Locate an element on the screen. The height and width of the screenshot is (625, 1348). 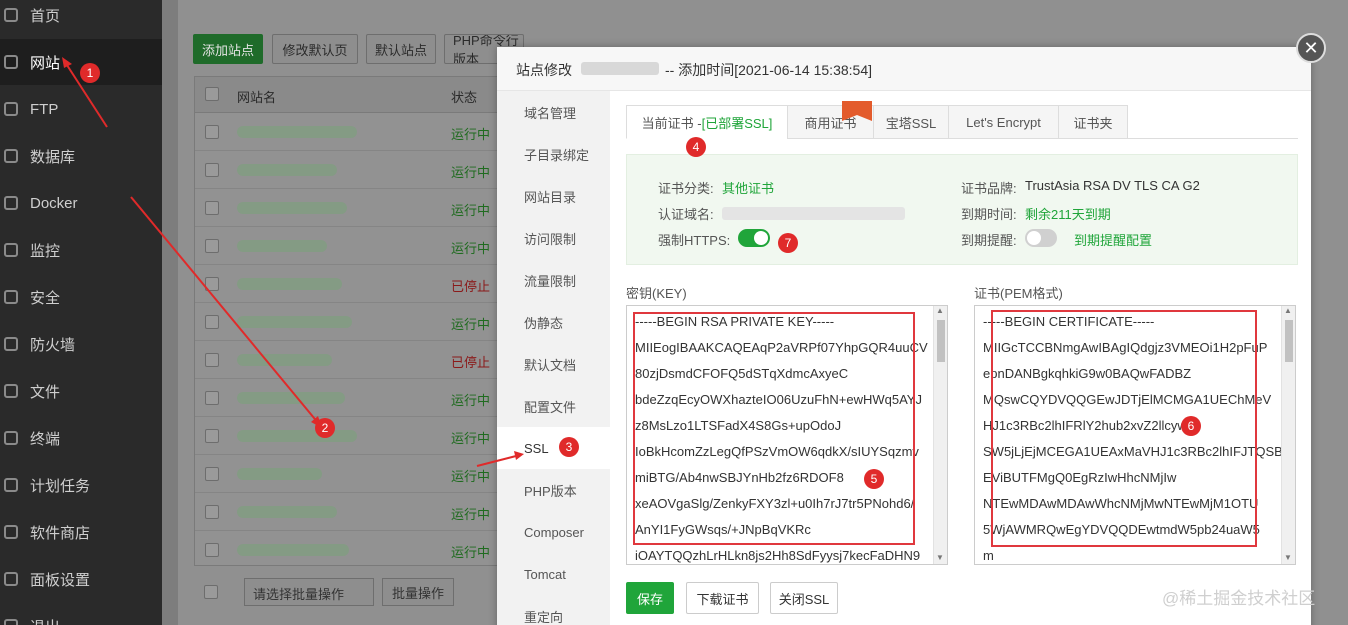
nav-domain-management: 域名管理 is located at coordinates (553, 112).